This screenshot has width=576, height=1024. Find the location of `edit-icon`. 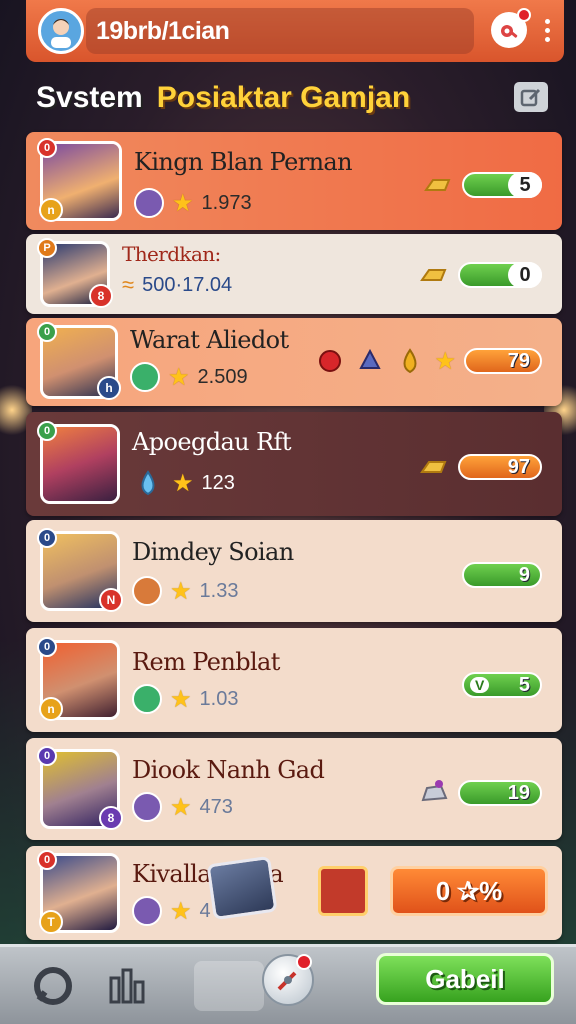

edit-icon is located at coordinates (531, 97).